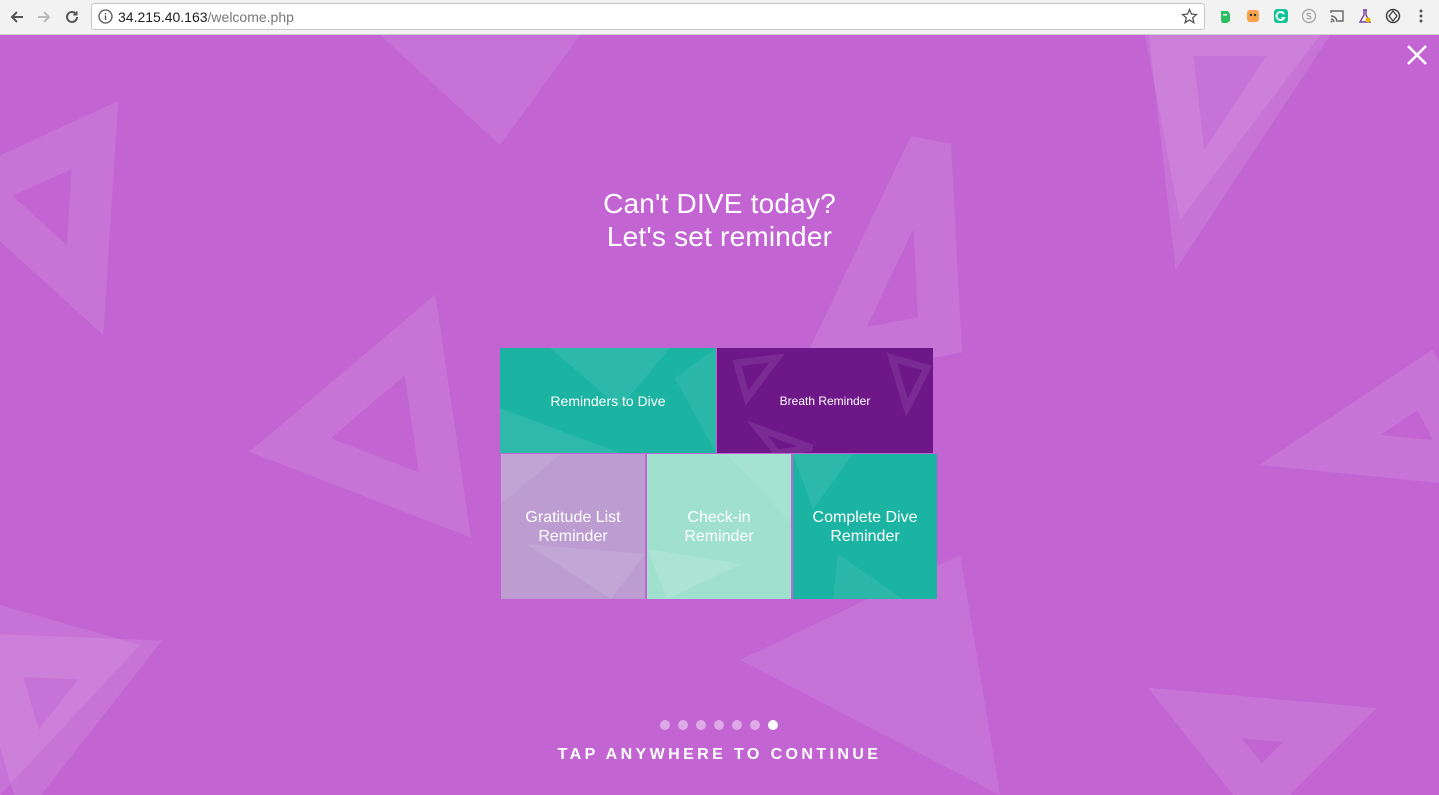  Describe the element at coordinates (1421, 16) in the screenshot. I see `menu-kebab-icon` at that location.